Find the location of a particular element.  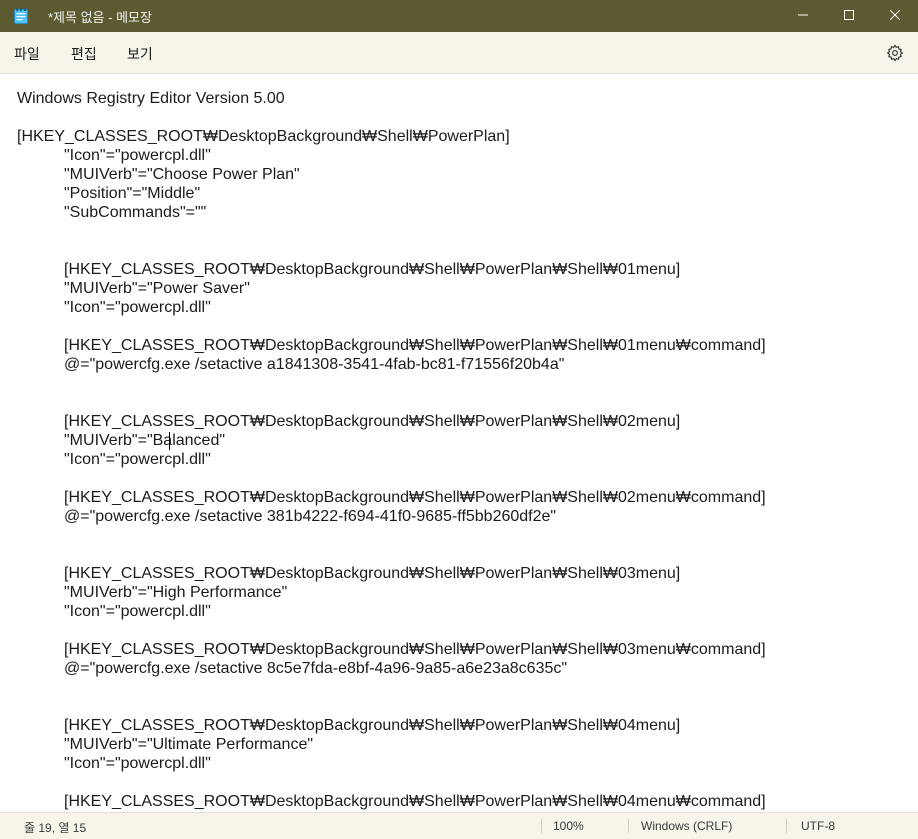

gear-icon is located at coordinates (895, 53).